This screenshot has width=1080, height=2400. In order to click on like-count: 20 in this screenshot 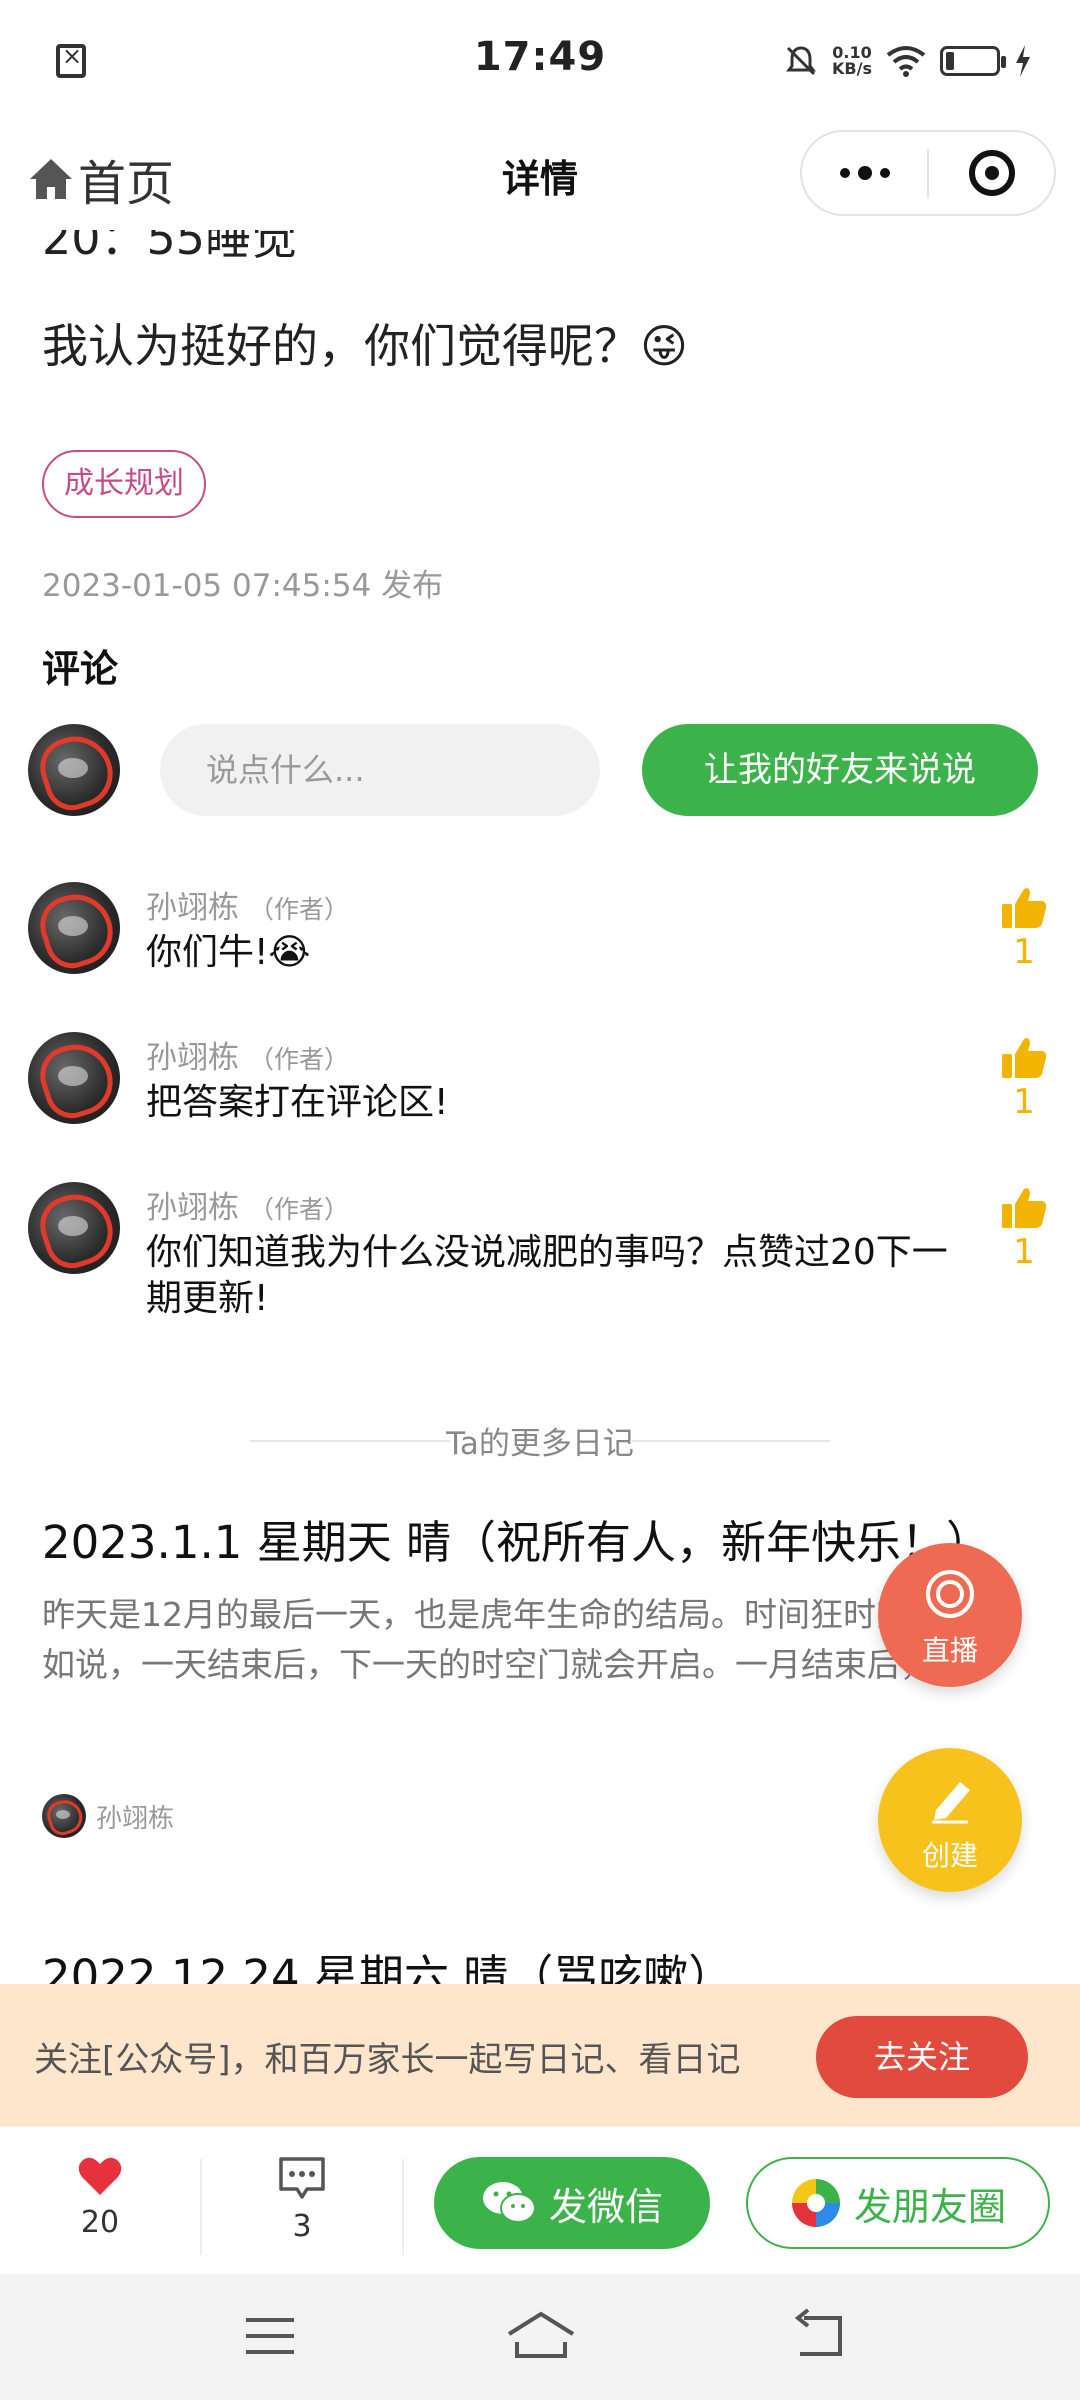, I will do `click(100, 2222)`.